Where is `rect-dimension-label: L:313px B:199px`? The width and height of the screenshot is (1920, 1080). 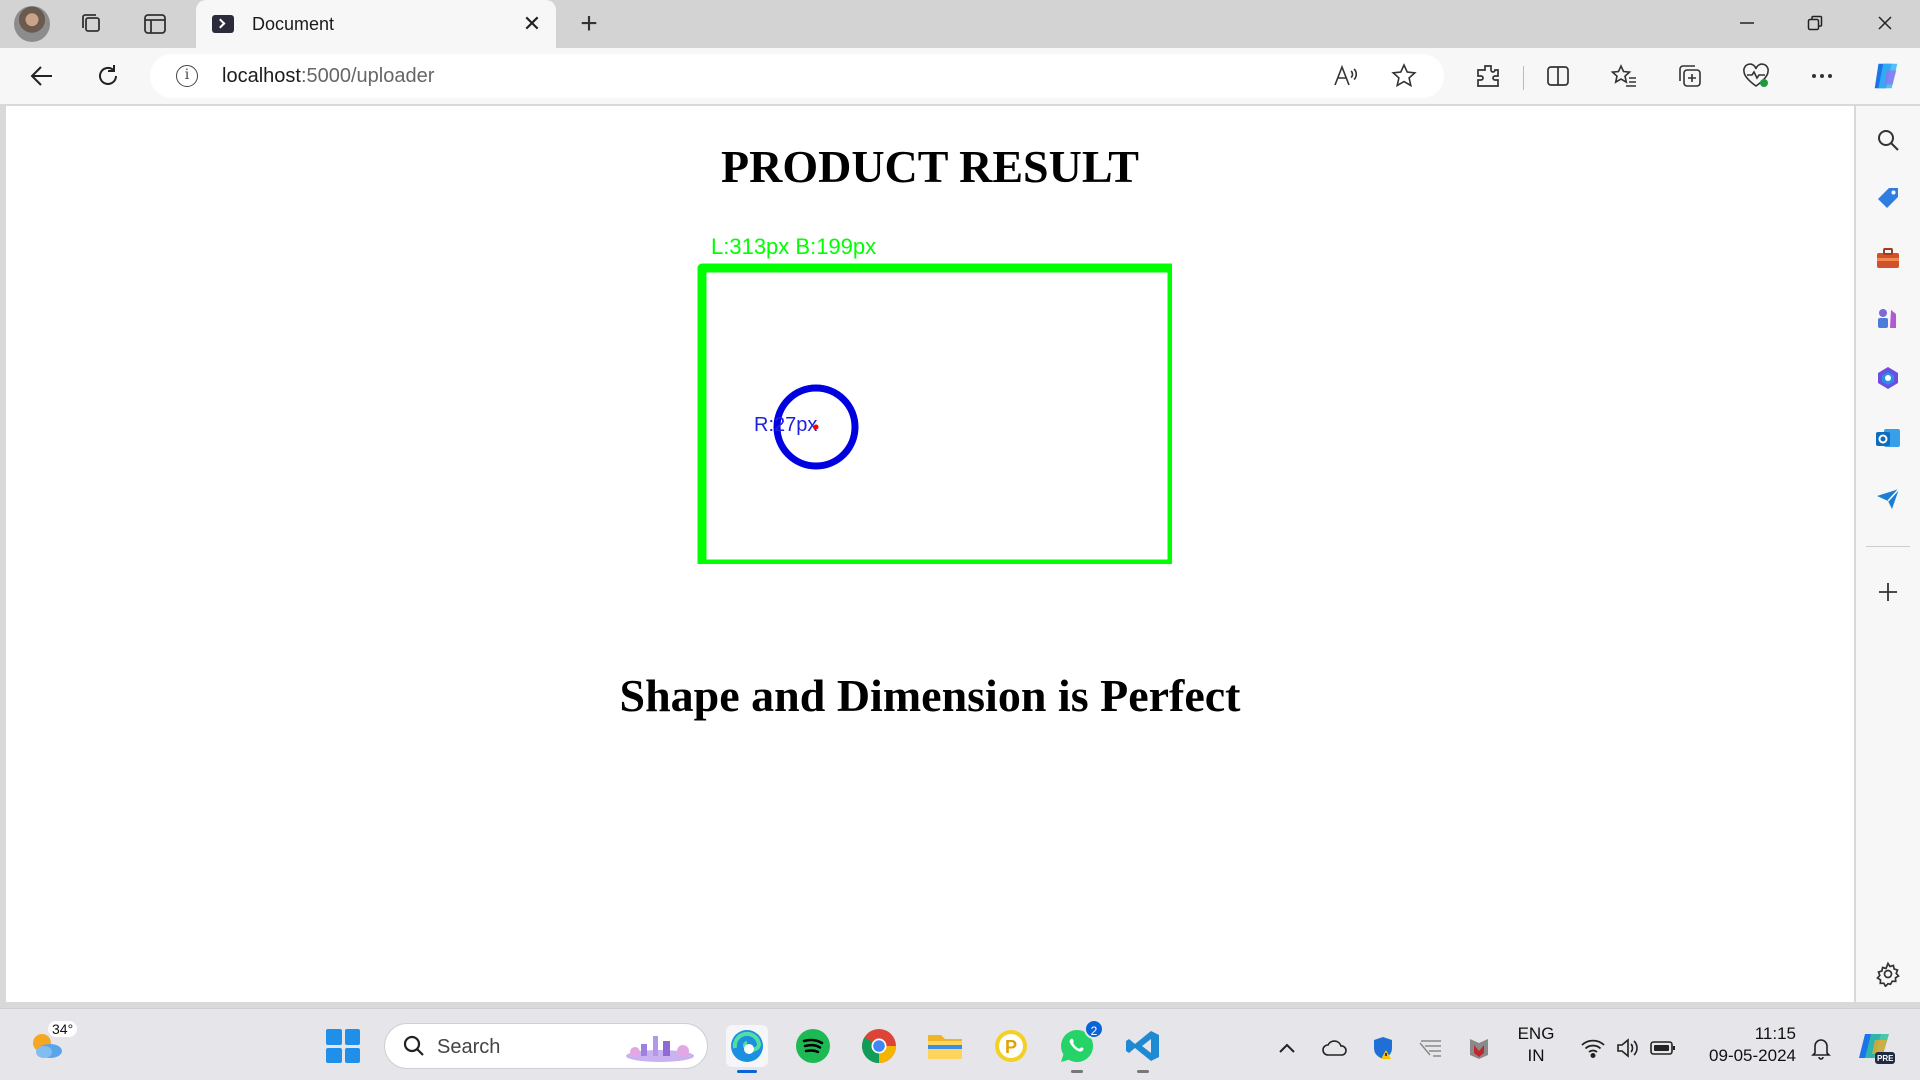
rect-dimension-label: L:313px B:199px is located at coordinates (793, 246).